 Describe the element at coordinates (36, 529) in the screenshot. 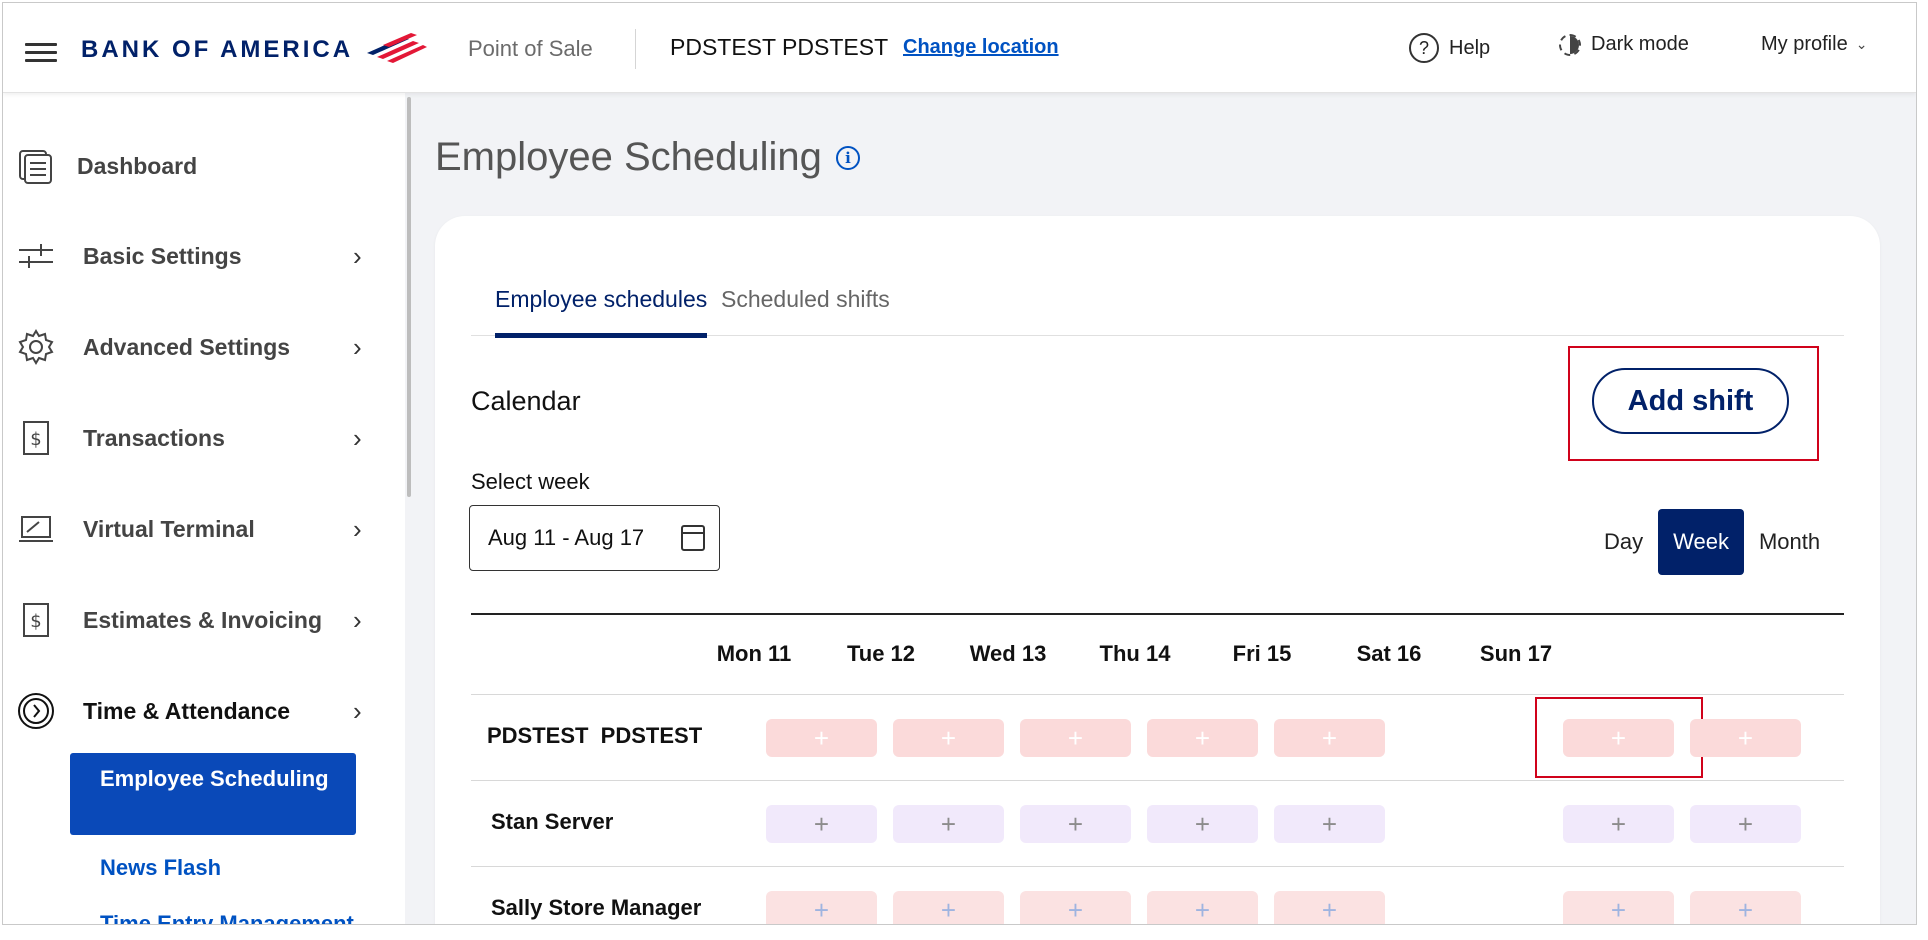

I see `laptop-icon` at that location.